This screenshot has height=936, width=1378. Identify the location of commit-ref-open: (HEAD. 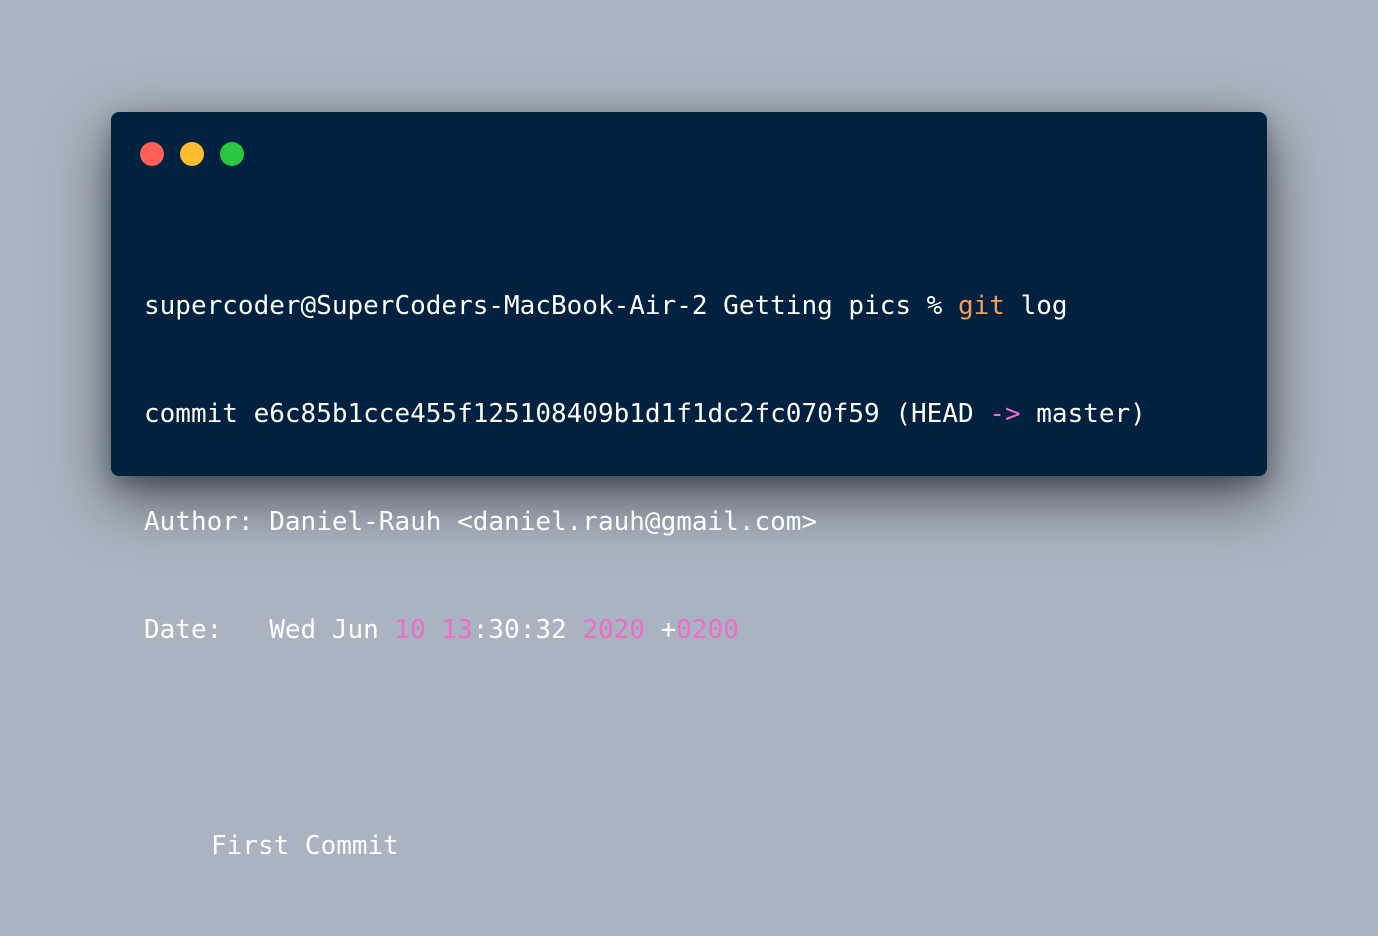
(934, 414).